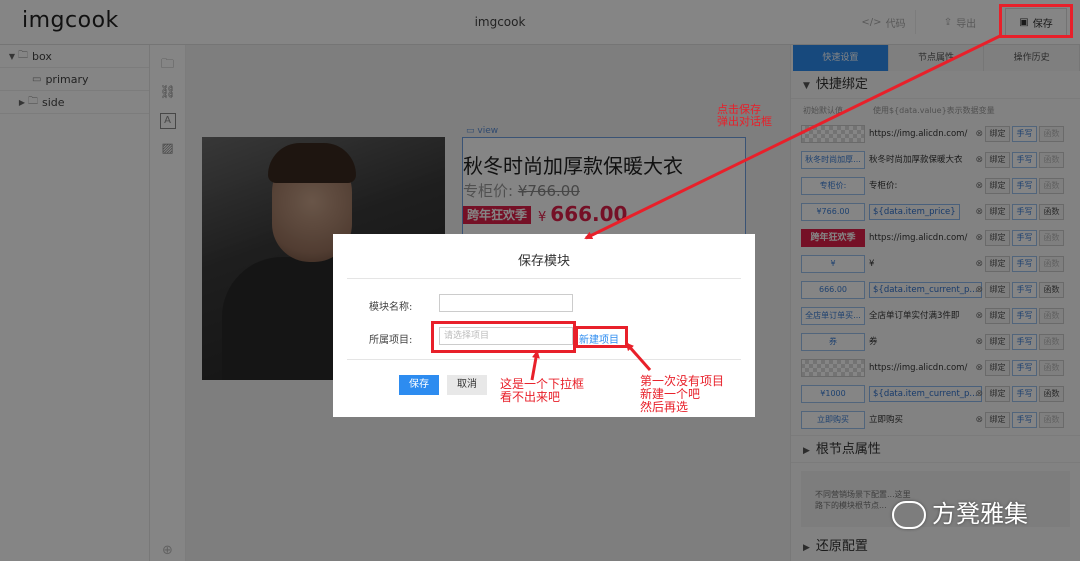 The image size is (1080, 561). Describe the element at coordinates (792, 137) in the screenshot. I see `save-arrow` at that location.